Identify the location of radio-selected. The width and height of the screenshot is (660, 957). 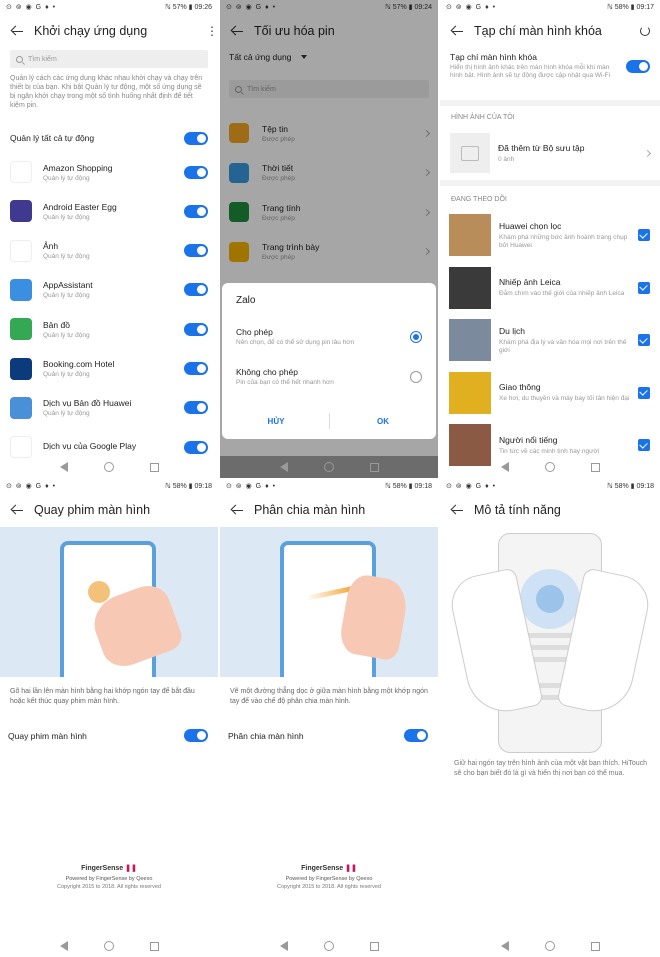
(416, 336).